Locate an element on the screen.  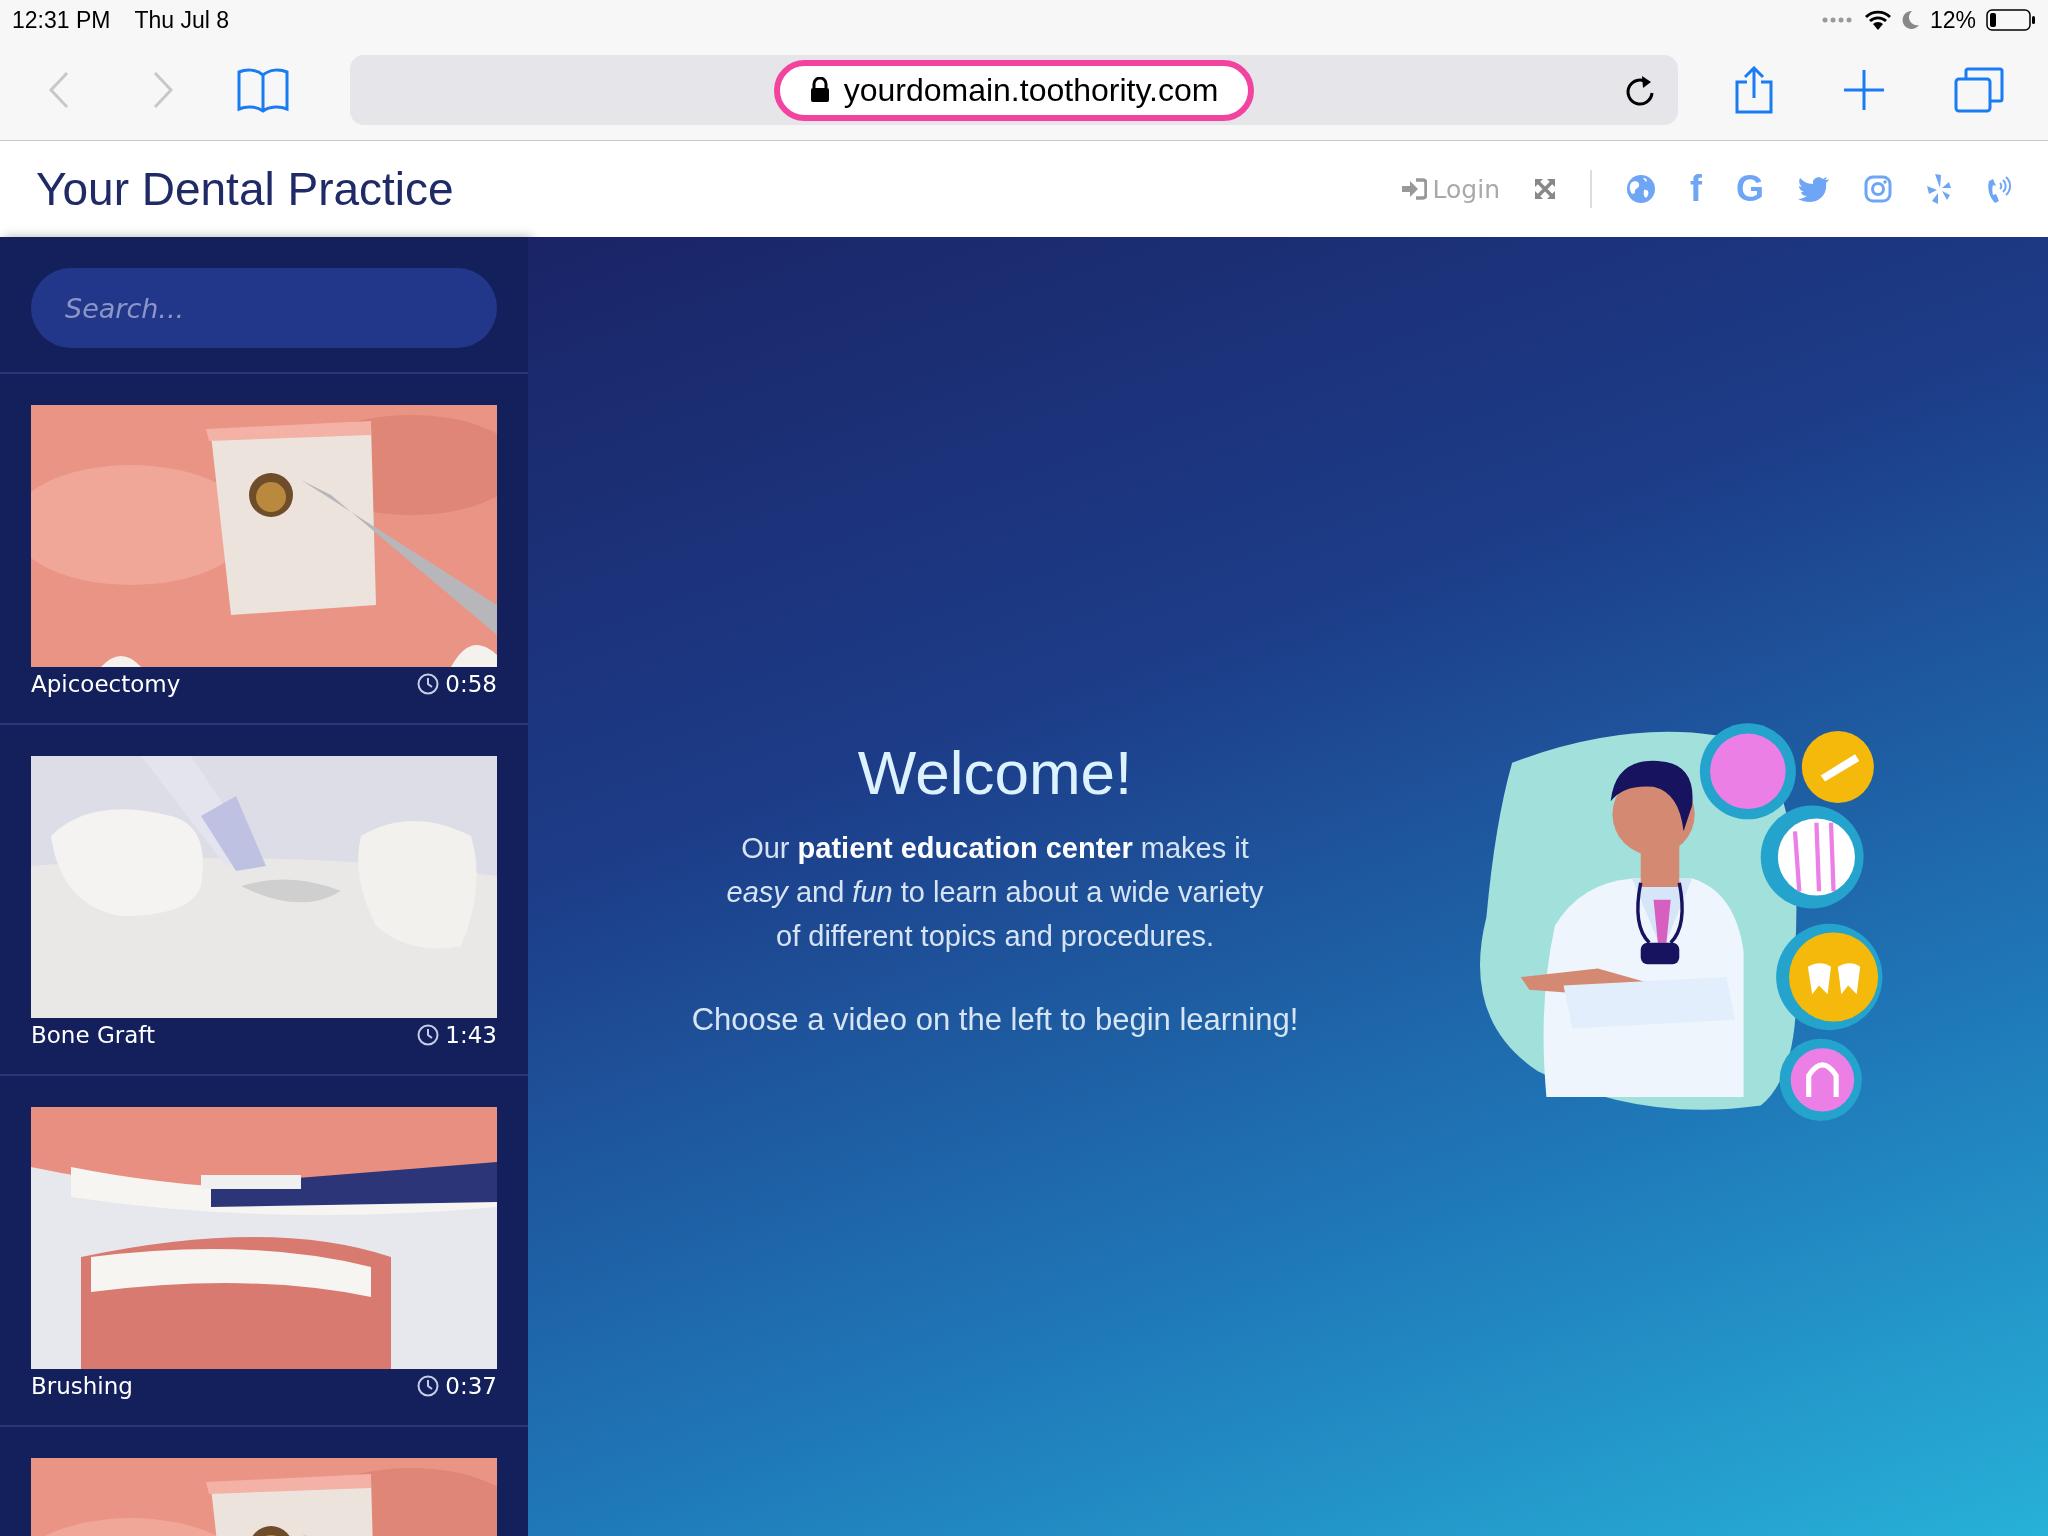
address-bar: yourdomain.toothority.com is located at coordinates (1014, 90).